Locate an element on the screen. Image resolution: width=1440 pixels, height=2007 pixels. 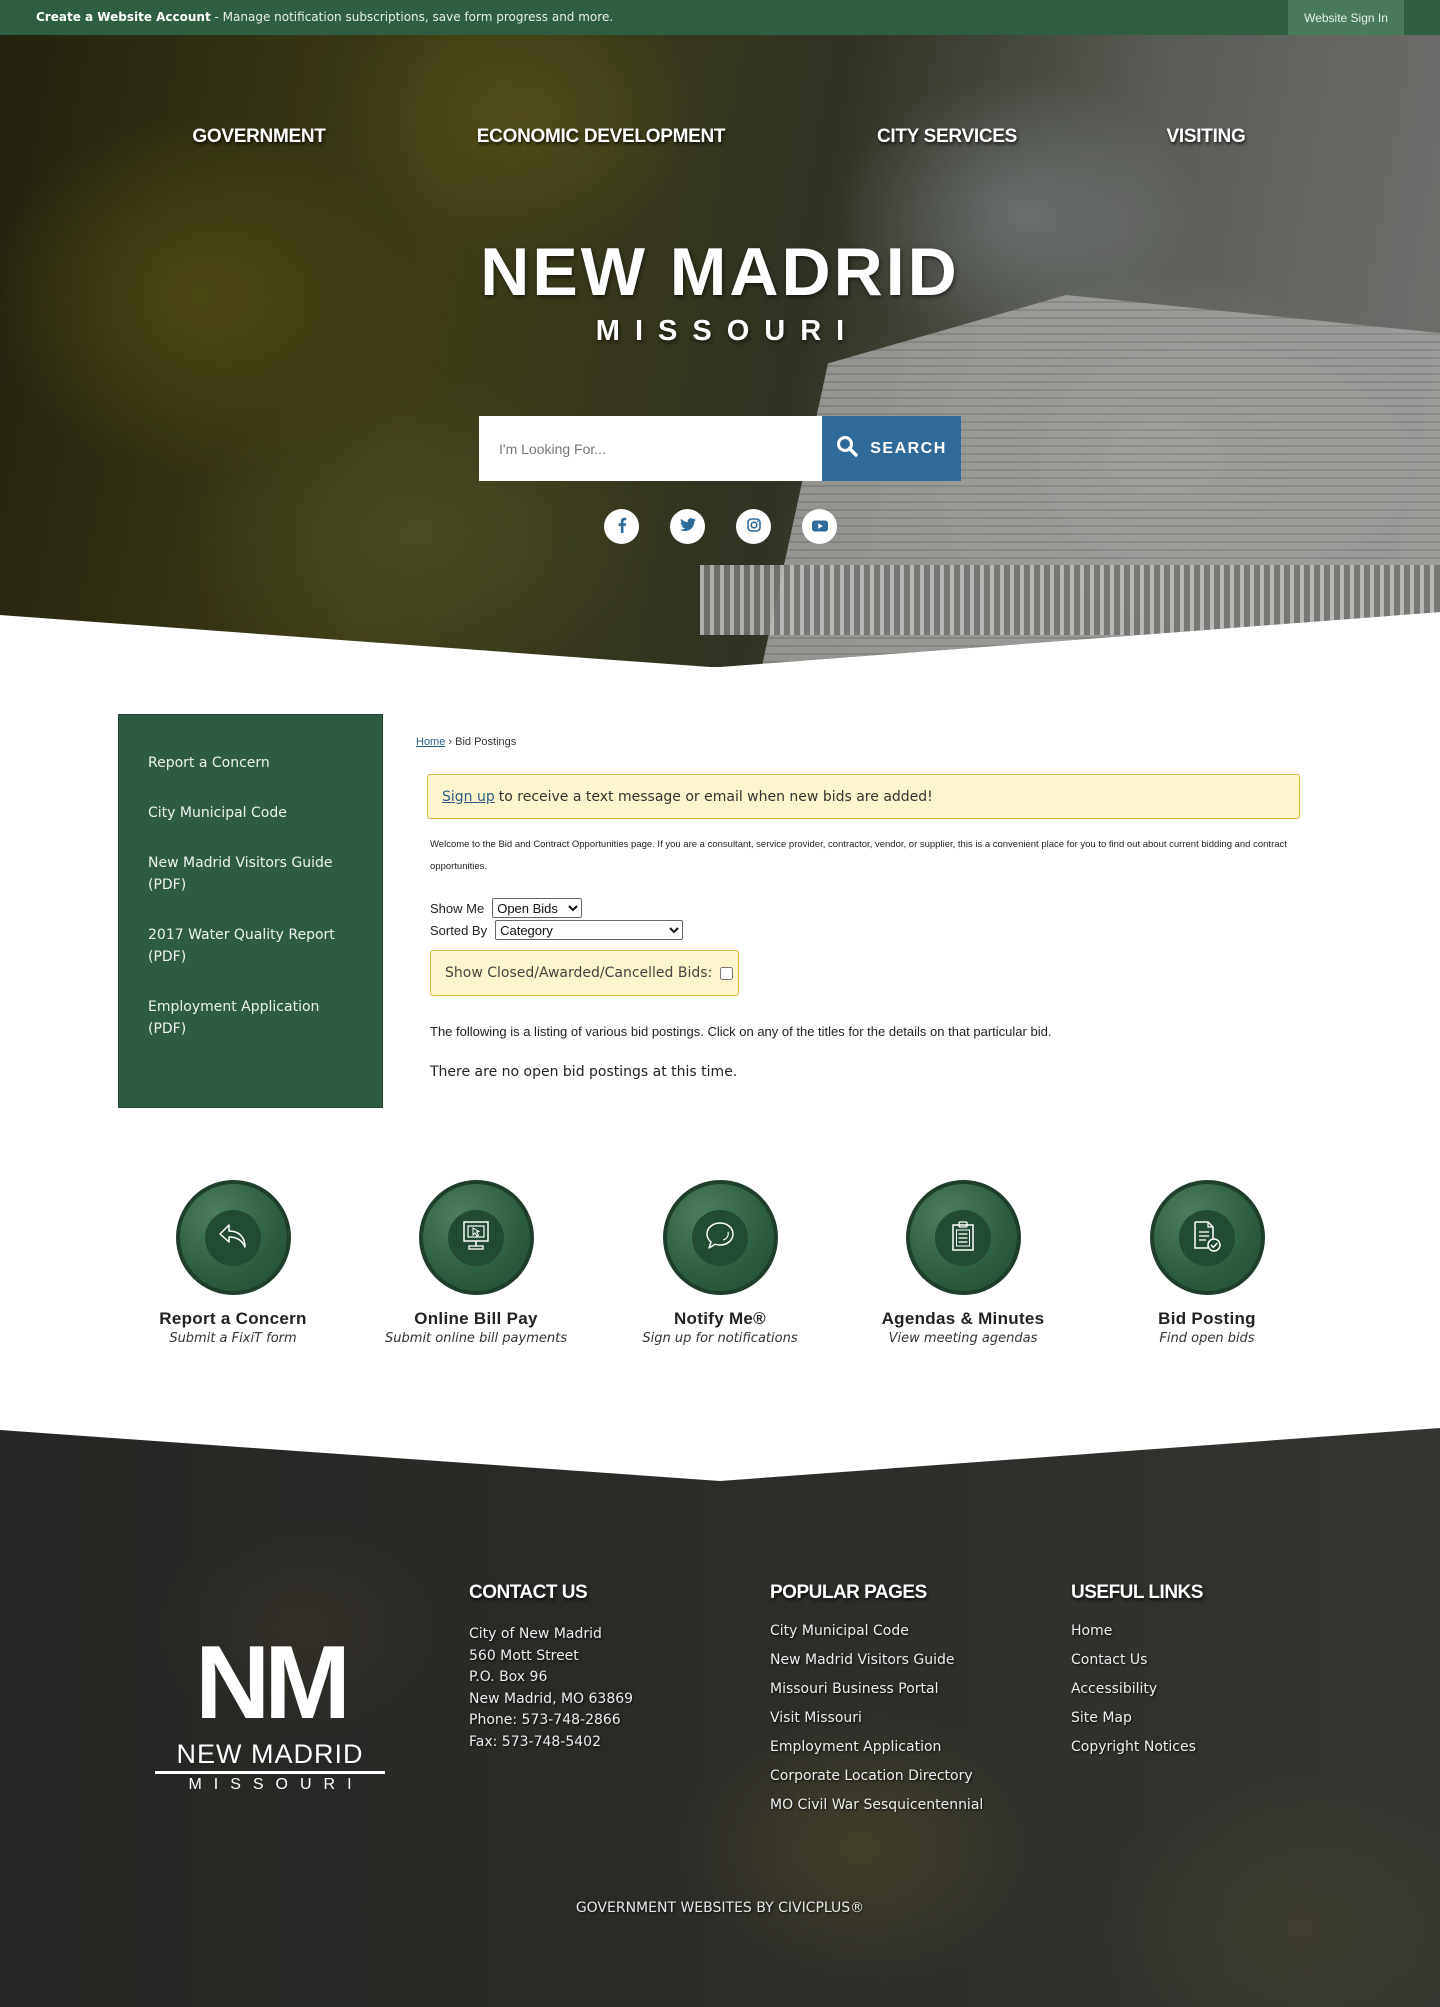
instagram-icon is located at coordinates (753, 526).